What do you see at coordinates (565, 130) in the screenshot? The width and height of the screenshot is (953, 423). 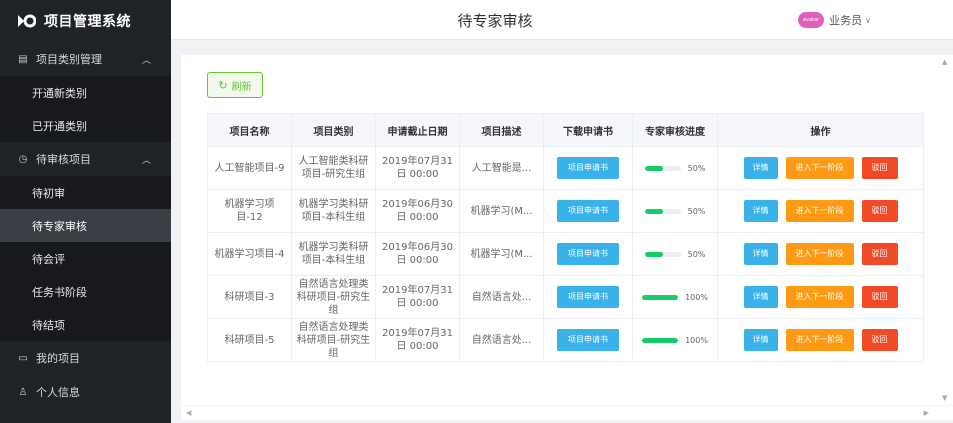 I see `table-header-row: 项目名称 项目类别 申请截止日期 项目描述 下载申请书 专家审核进度 操作` at bounding box center [565, 130].